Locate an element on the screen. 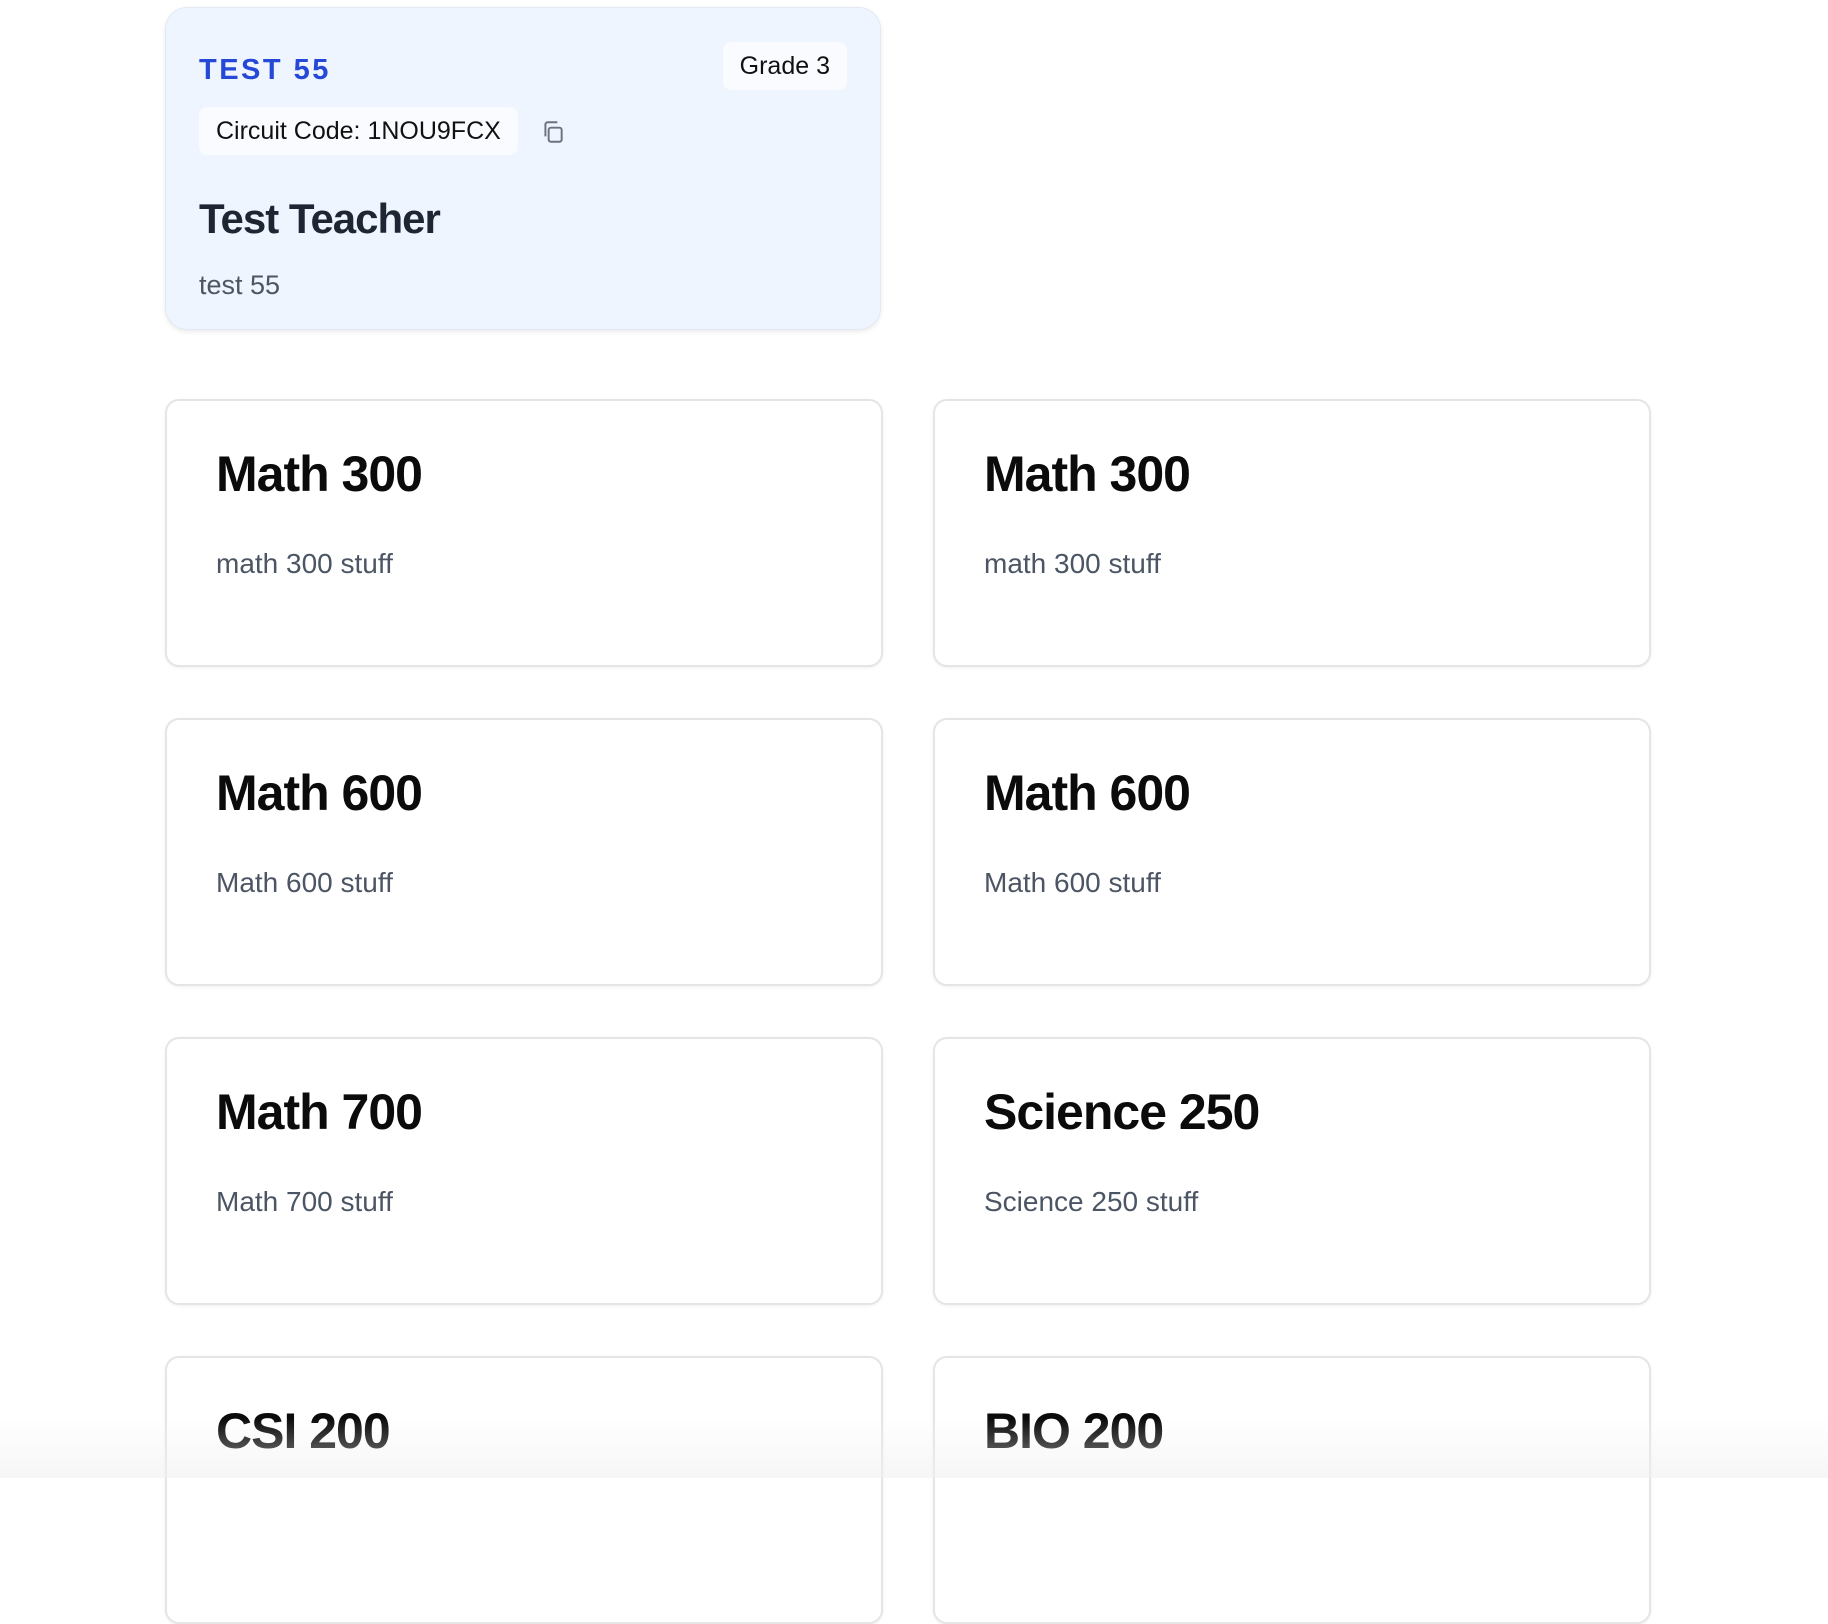 This screenshot has height=1624, width=1828. class-card: Science 250 Science 250 stuff is located at coordinates (1292, 1171).